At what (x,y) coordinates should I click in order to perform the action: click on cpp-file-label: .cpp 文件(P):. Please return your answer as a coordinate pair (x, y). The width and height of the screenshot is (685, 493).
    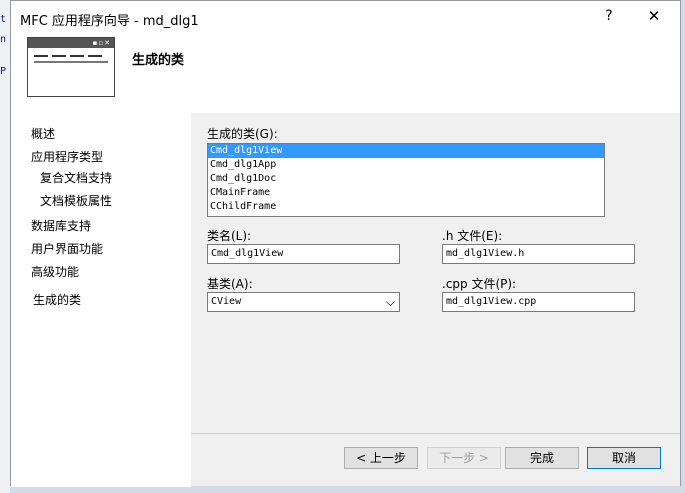
    Looking at the image, I should click on (479, 284).